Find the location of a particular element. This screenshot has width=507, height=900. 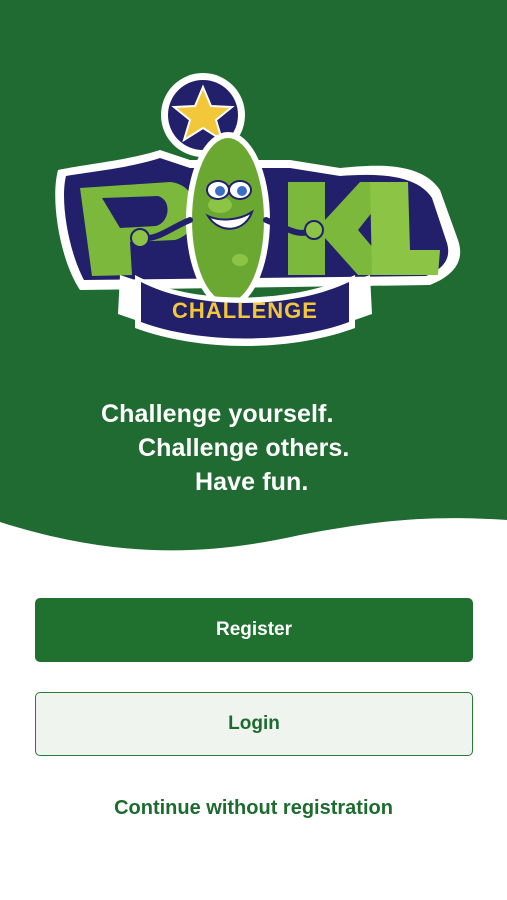

continue-without-registration-link: Continue without registration is located at coordinates (253, 808).